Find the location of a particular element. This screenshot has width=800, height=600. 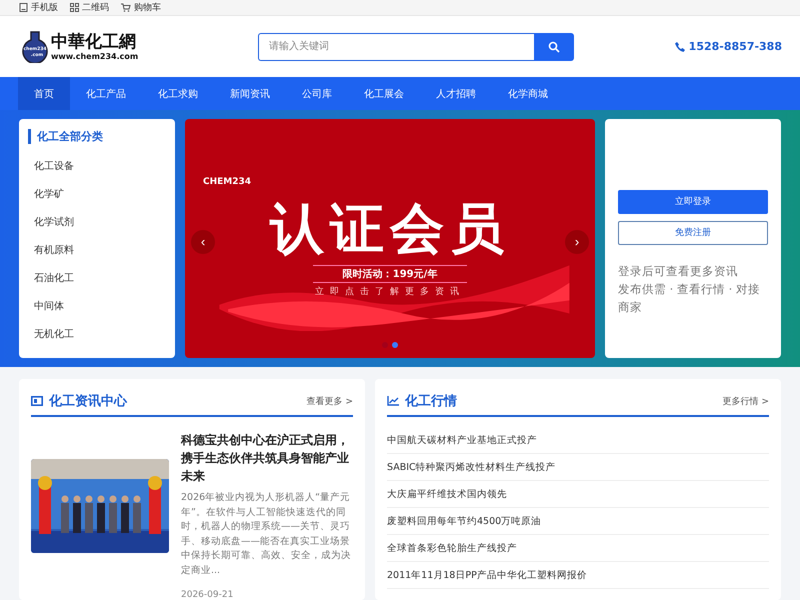

search-icon is located at coordinates (554, 46).